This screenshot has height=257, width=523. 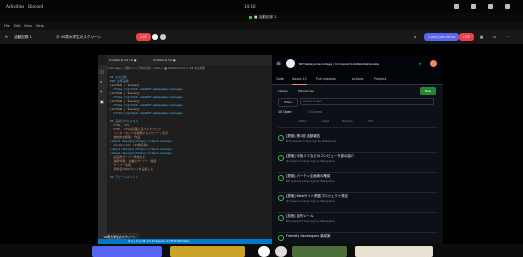 What do you see at coordinates (308, 175) in the screenshot?
I see `issue-title: [提案] パーティ企画案の確認` at bounding box center [308, 175].